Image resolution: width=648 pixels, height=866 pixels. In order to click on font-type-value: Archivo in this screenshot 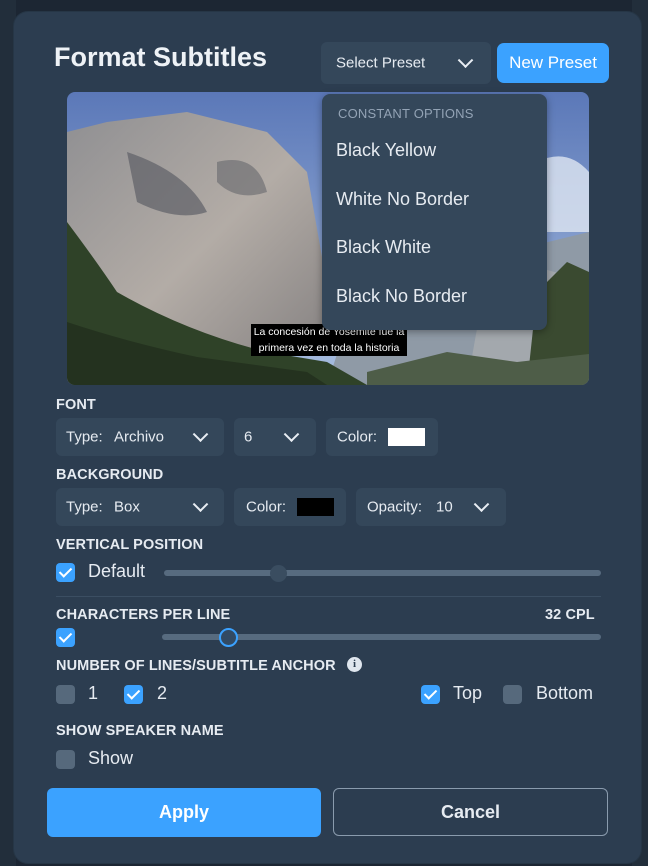, I will do `click(139, 437)`.